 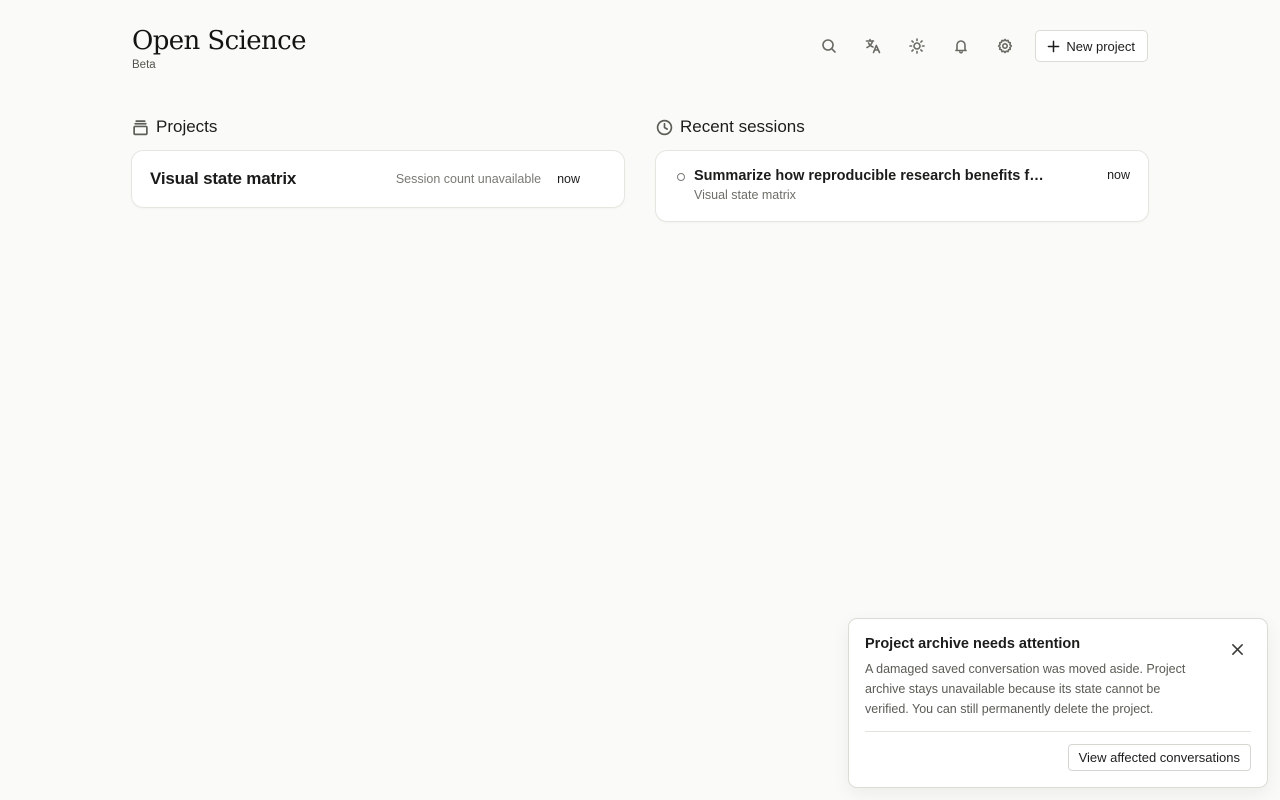 What do you see at coordinates (1054, 46) in the screenshot?
I see `plus-icon` at bounding box center [1054, 46].